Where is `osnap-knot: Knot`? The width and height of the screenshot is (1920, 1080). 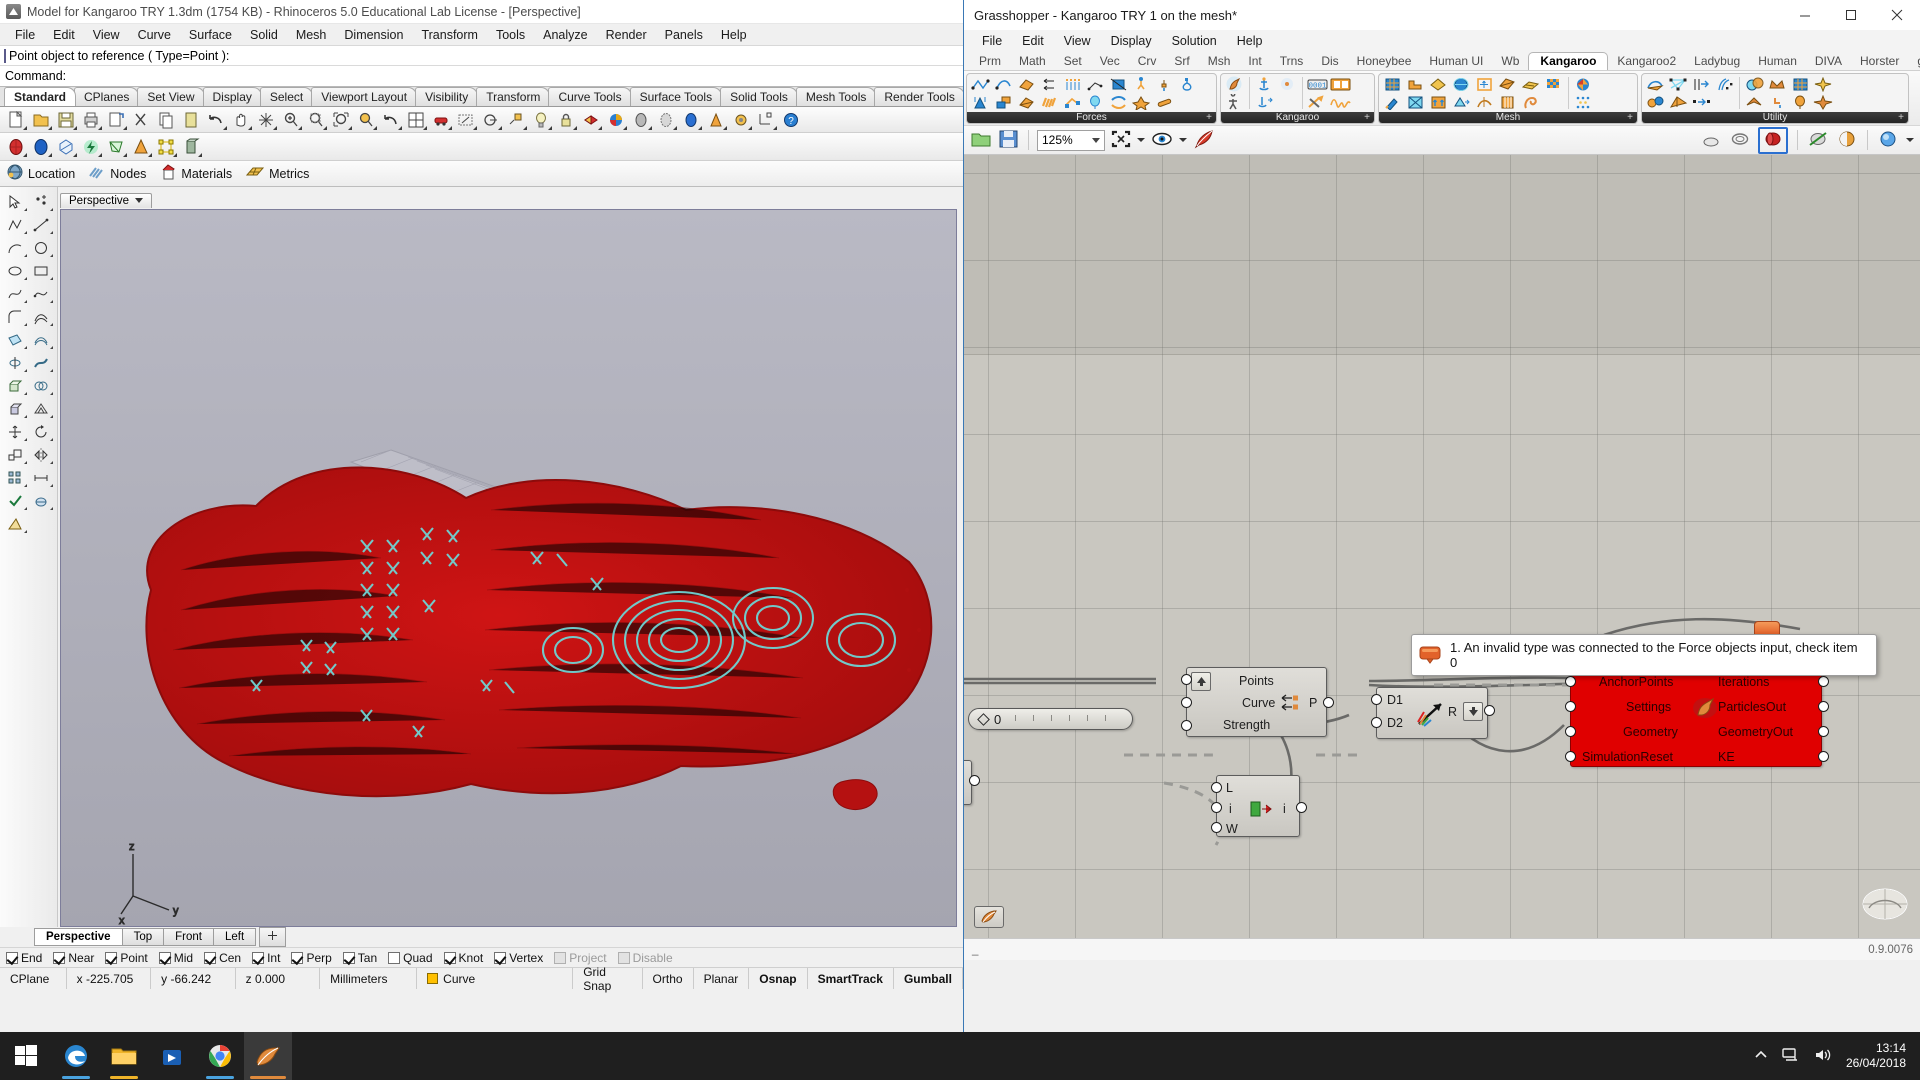
osnap-knot: Knot is located at coordinates (463, 958).